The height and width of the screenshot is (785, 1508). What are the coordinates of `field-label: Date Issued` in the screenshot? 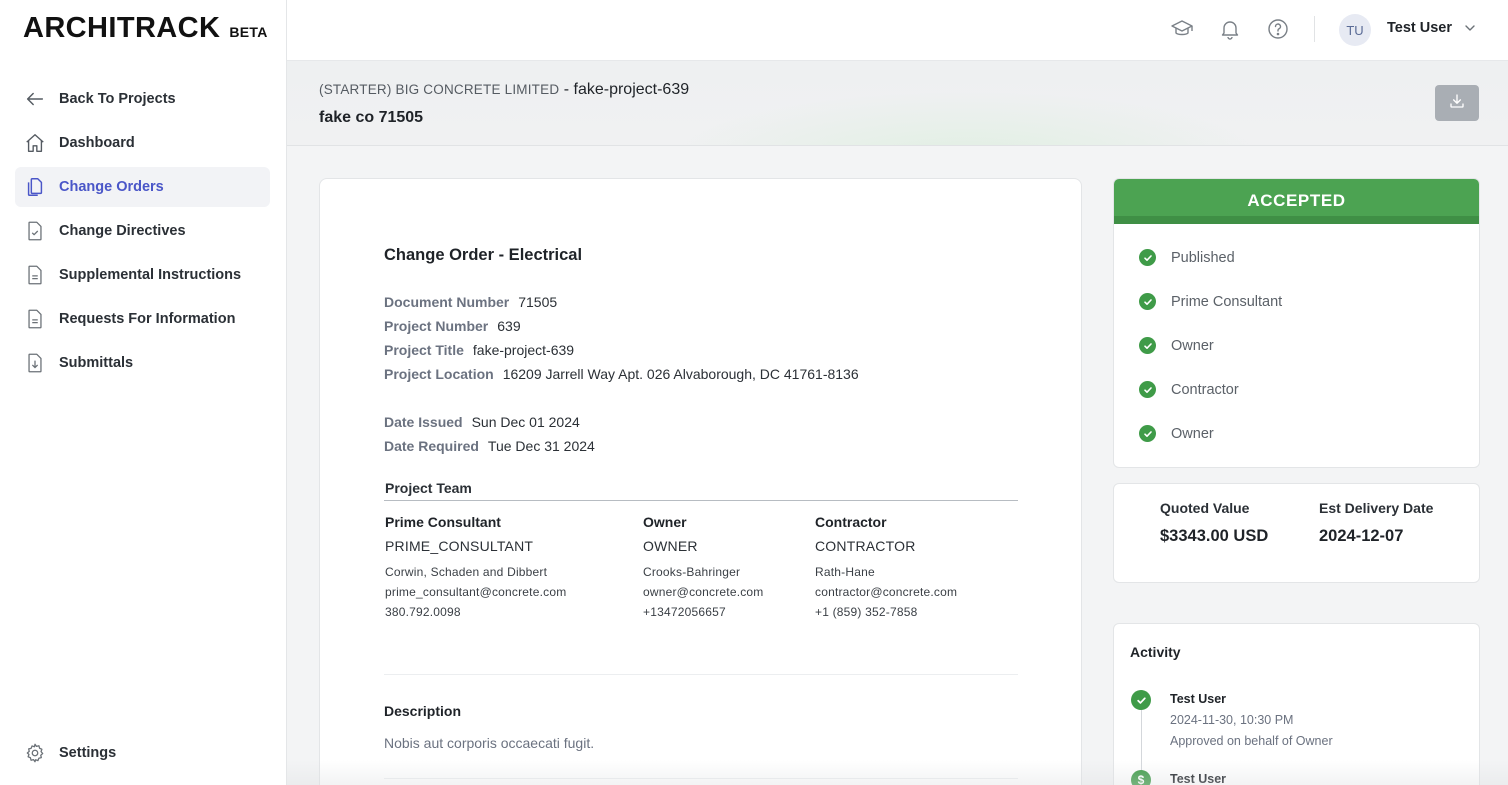 It's located at (423, 422).